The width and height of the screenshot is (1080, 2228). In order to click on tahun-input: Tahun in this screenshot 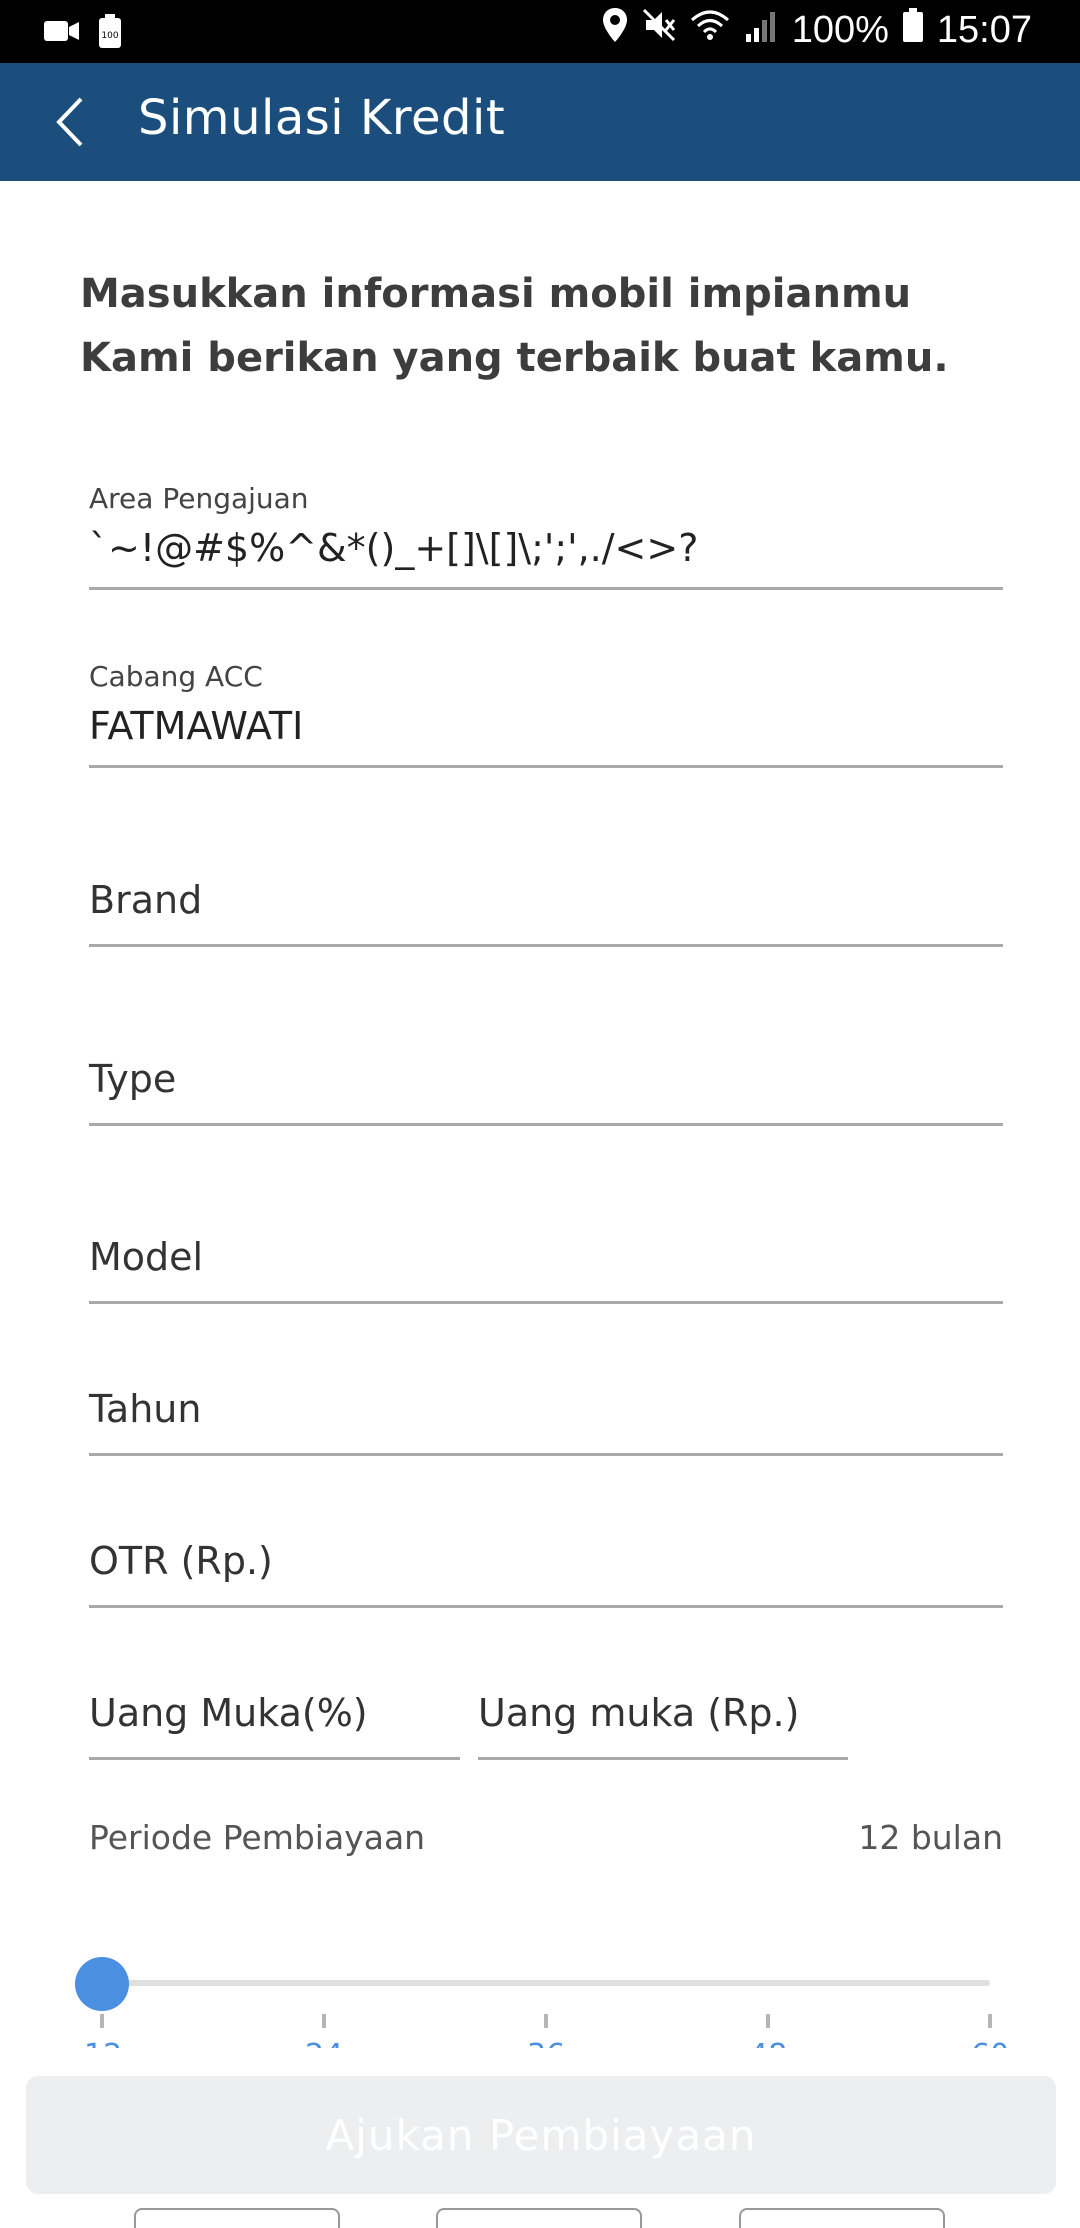, I will do `click(546, 1415)`.